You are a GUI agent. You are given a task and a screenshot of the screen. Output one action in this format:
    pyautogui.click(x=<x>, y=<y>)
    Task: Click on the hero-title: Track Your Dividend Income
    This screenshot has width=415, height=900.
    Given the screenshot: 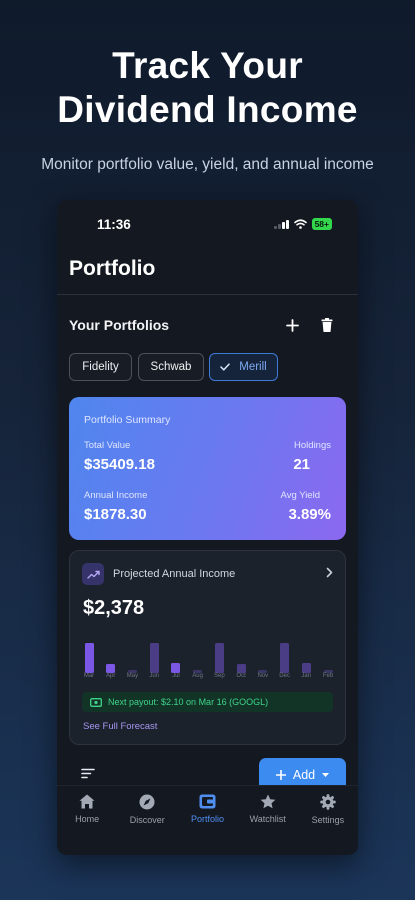 What is the action you would take?
    pyautogui.click(x=207, y=88)
    